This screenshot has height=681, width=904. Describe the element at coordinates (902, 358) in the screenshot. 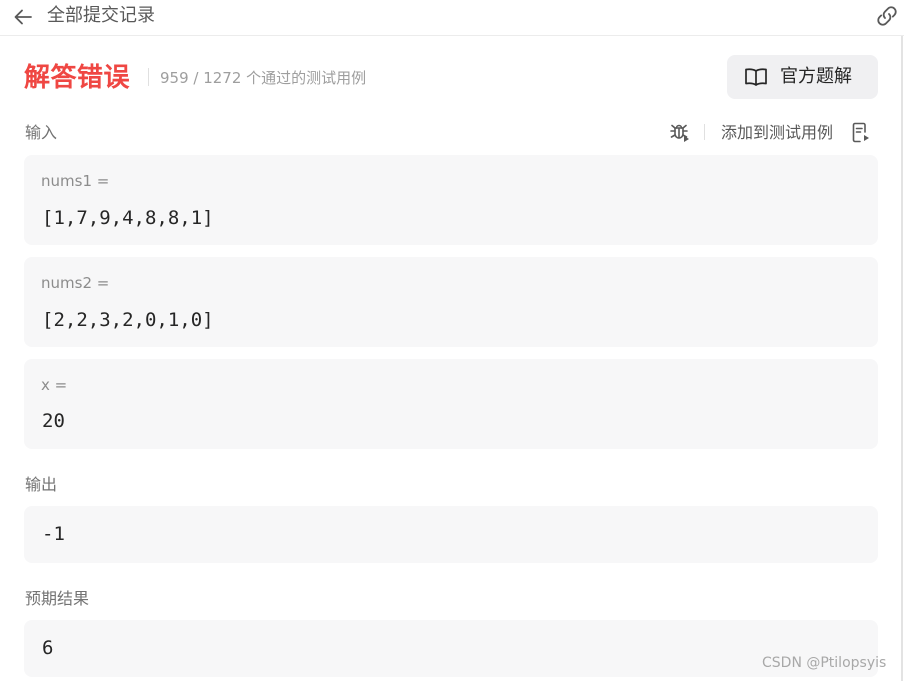

I see `scrollbar` at that location.